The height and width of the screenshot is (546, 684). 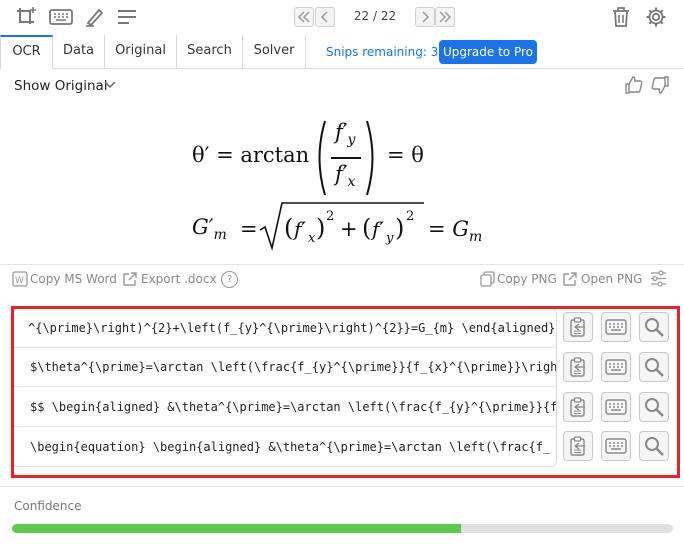 What do you see at coordinates (370, 158) in the screenshot?
I see `right-paren-glyph` at bounding box center [370, 158].